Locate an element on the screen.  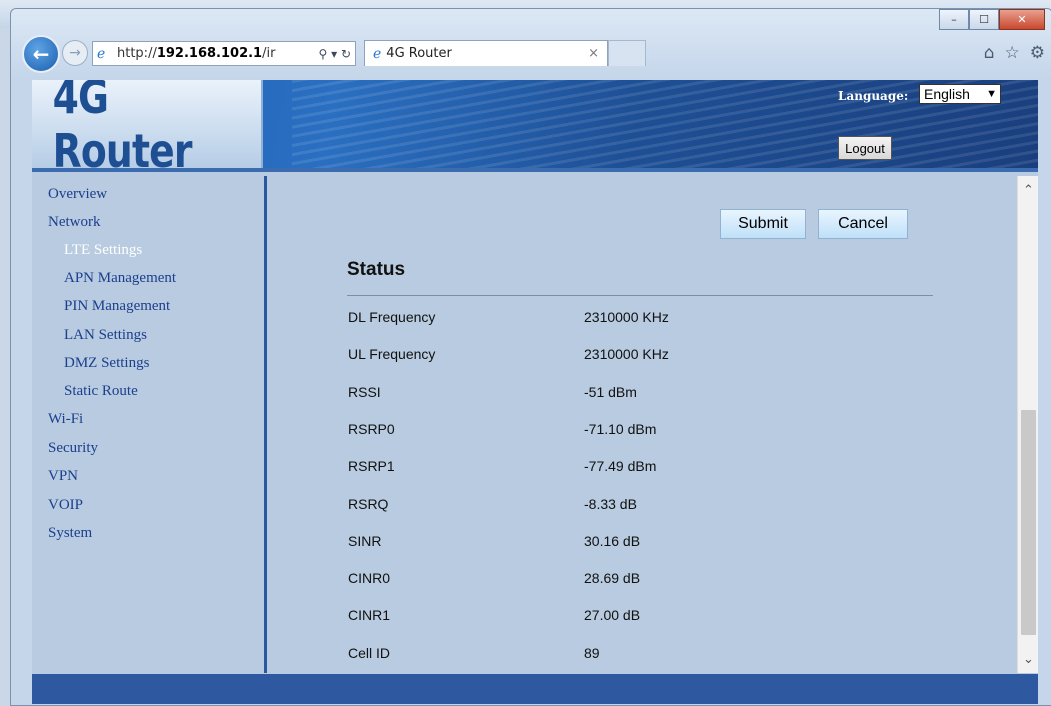
address-host: 192.168.102.1 is located at coordinates (209, 53).